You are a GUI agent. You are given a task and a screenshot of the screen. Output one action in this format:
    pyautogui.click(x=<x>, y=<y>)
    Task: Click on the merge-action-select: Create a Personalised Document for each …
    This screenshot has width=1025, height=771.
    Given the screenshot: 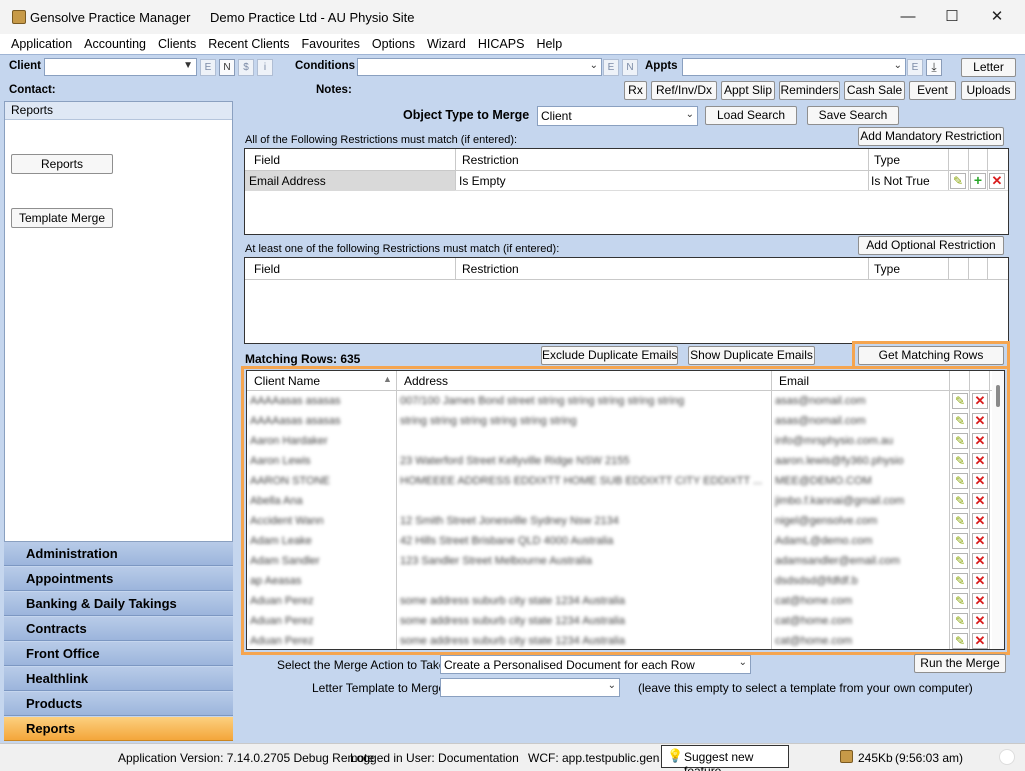 What is the action you would take?
    pyautogui.click(x=595, y=664)
    